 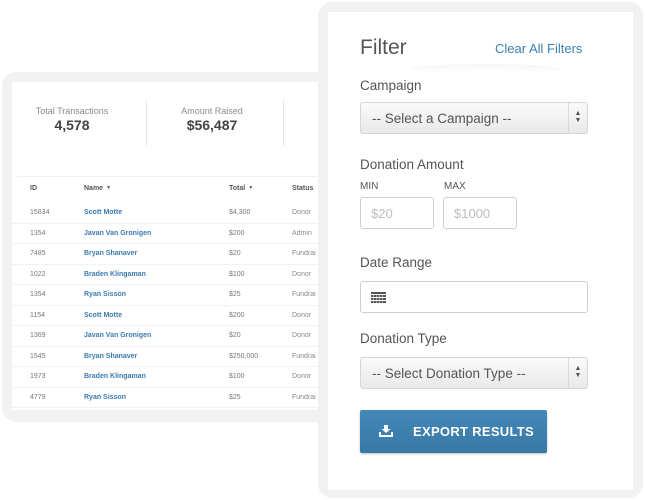 What do you see at coordinates (449, 373) in the screenshot?
I see `donation-type-select-value: -- Select Donation Type --` at bounding box center [449, 373].